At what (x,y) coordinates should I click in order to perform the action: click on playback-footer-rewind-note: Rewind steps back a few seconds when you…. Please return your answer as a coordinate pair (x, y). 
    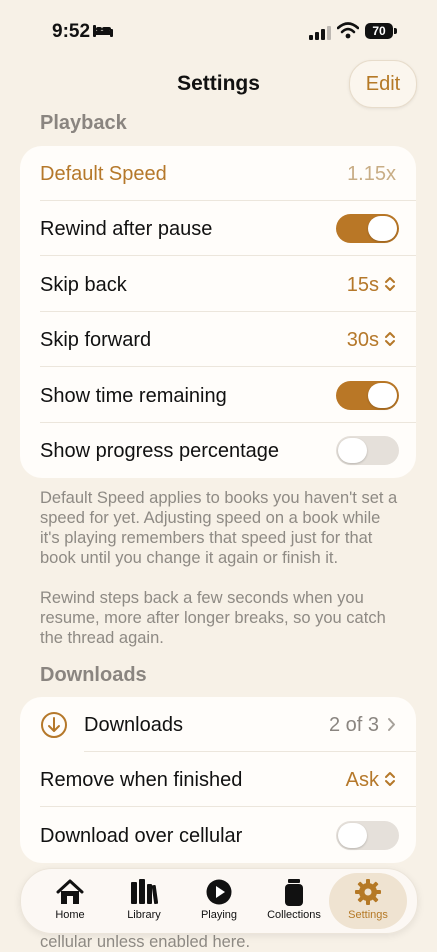
    Looking at the image, I should click on (213, 618).